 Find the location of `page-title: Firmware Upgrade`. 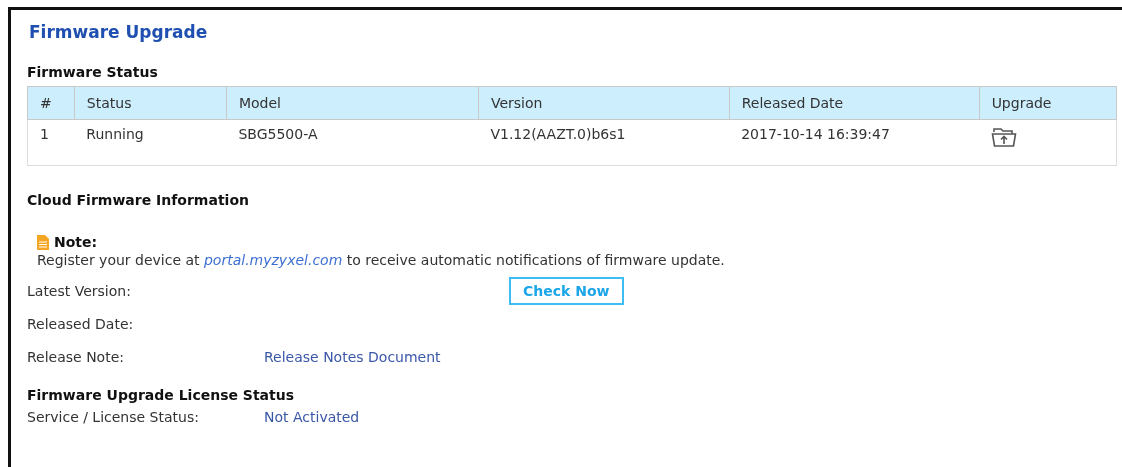

page-title: Firmware Upgrade is located at coordinates (118, 32).